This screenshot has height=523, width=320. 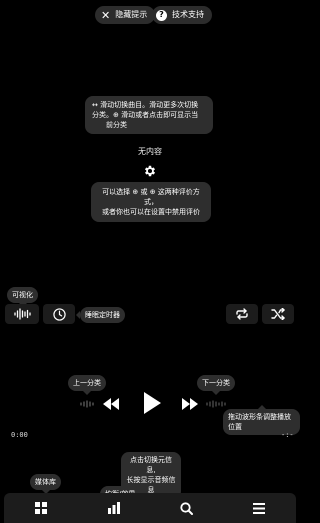 What do you see at coordinates (106, 15) in the screenshot?
I see `close-icon: ✕` at bounding box center [106, 15].